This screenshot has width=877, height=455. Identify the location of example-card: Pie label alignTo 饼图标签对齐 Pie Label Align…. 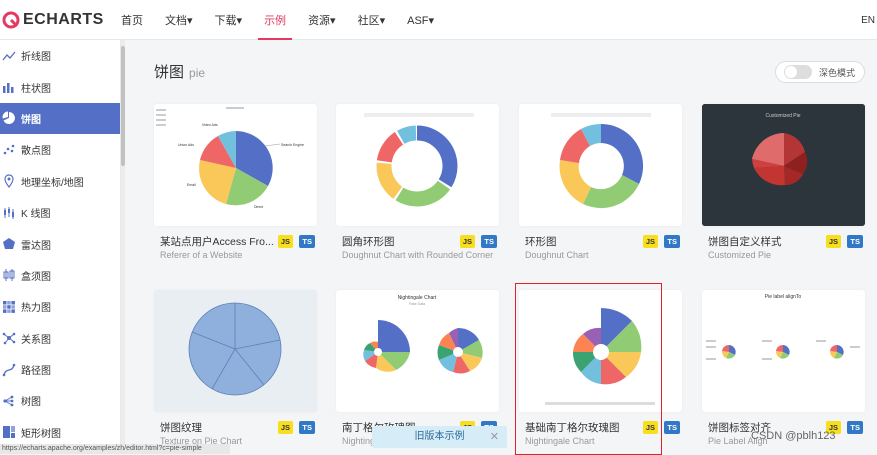
(783, 368).